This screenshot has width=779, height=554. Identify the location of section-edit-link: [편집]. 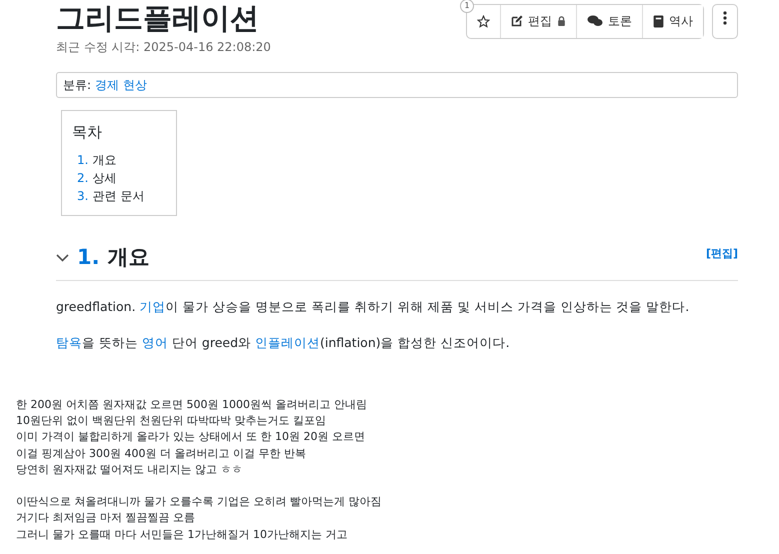
(722, 254).